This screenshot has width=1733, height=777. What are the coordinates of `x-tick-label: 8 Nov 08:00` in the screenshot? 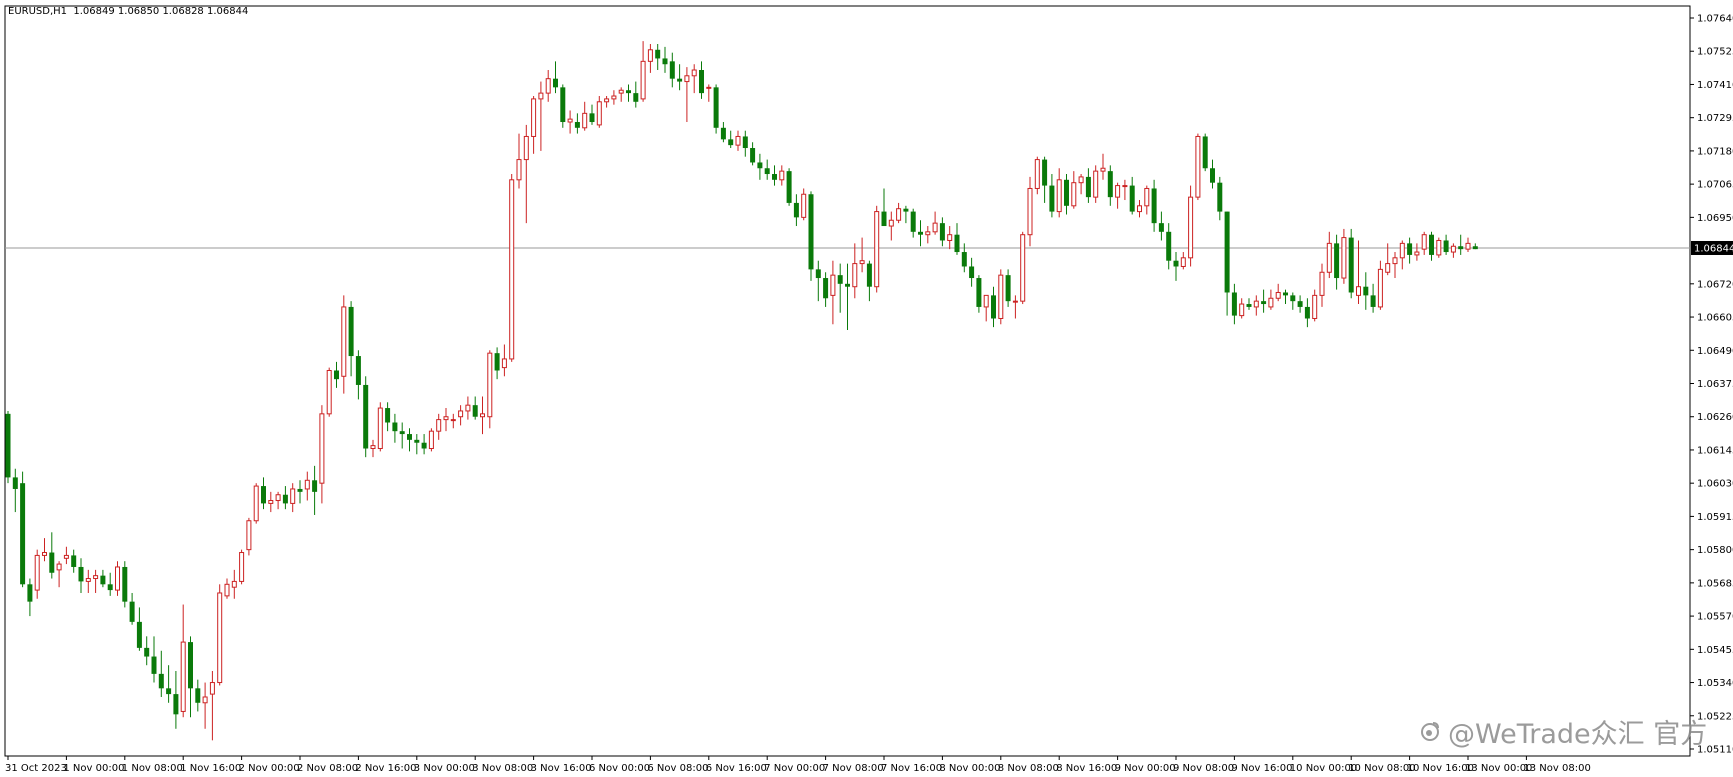 It's located at (1028, 768).